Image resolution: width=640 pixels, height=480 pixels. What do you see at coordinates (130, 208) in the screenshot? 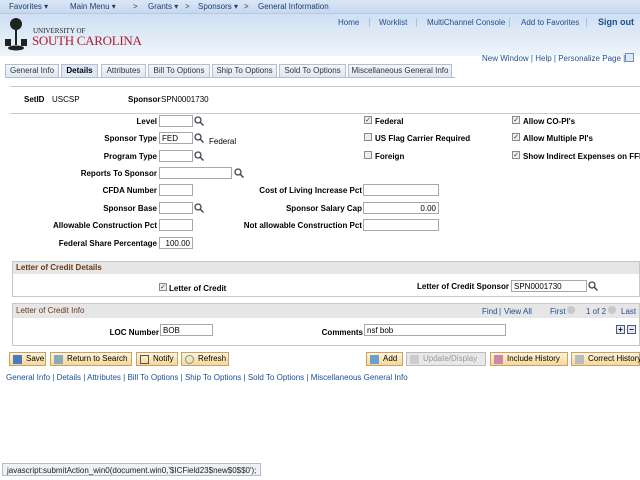
I see `sponsor-base-label: Sponsor Base` at bounding box center [130, 208].